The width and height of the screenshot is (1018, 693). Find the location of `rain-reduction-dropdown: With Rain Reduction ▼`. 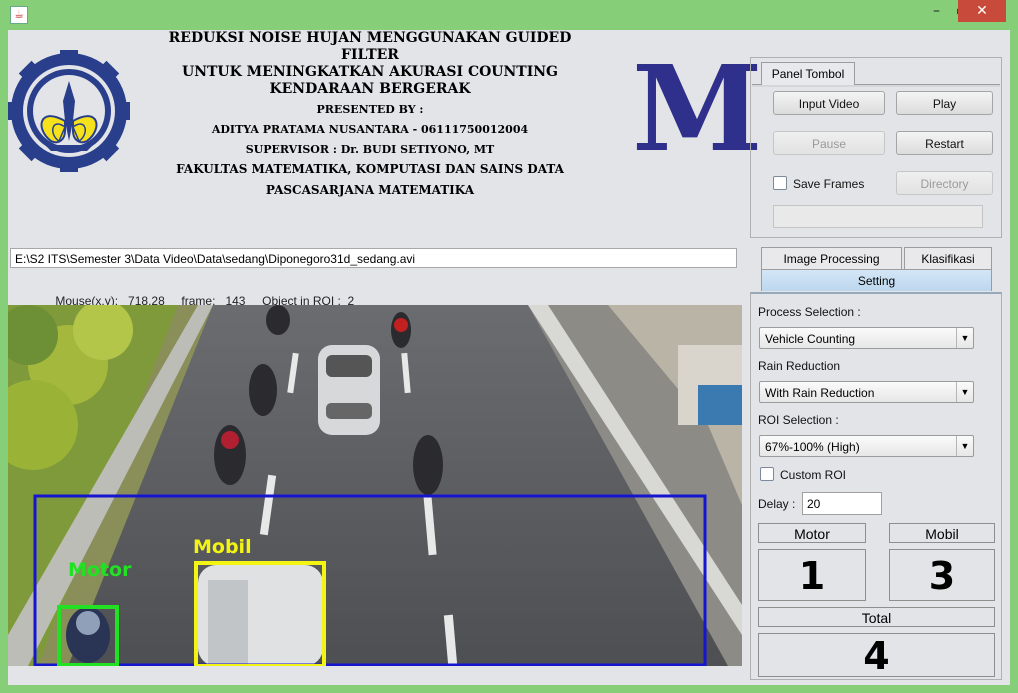

rain-reduction-dropdown: With Rain Reduction ▼ is located at coordinates (866, 392).